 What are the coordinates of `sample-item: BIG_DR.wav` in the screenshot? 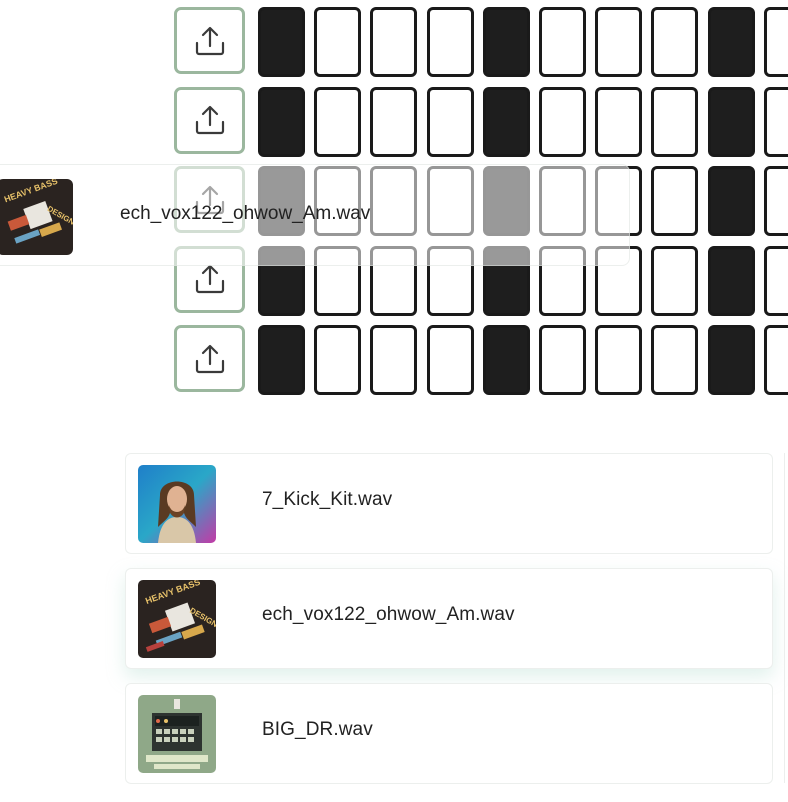 It's located at (449, 733).